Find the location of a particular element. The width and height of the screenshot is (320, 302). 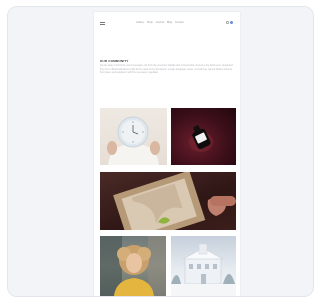

person-clock-illustration is located at coordinates (133, 140).